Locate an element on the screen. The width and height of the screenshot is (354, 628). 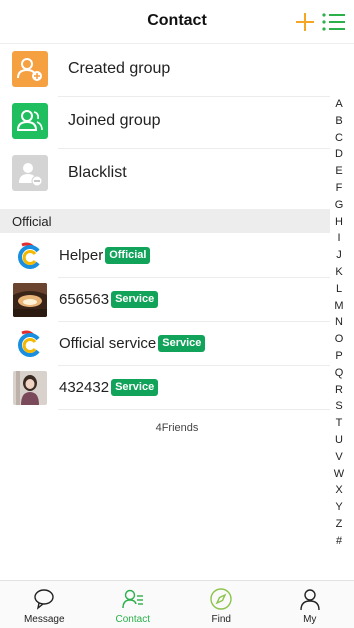
section-label: Official is located at coordinates (32, 221).